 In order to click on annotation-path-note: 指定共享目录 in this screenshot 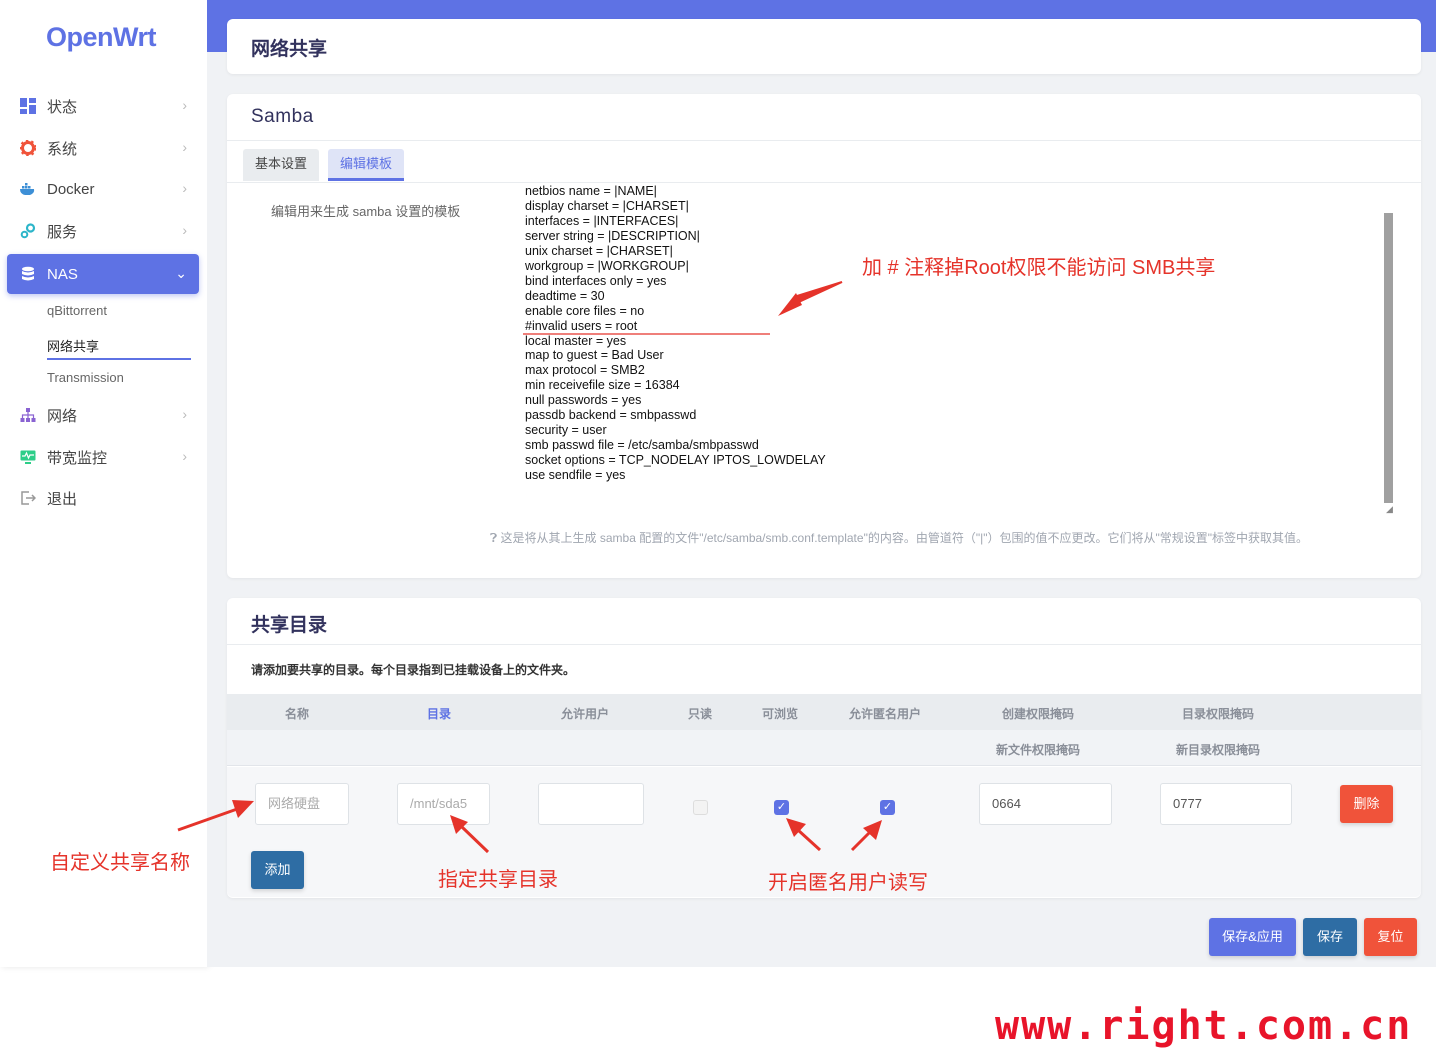, I will do `click(498, 880)`.